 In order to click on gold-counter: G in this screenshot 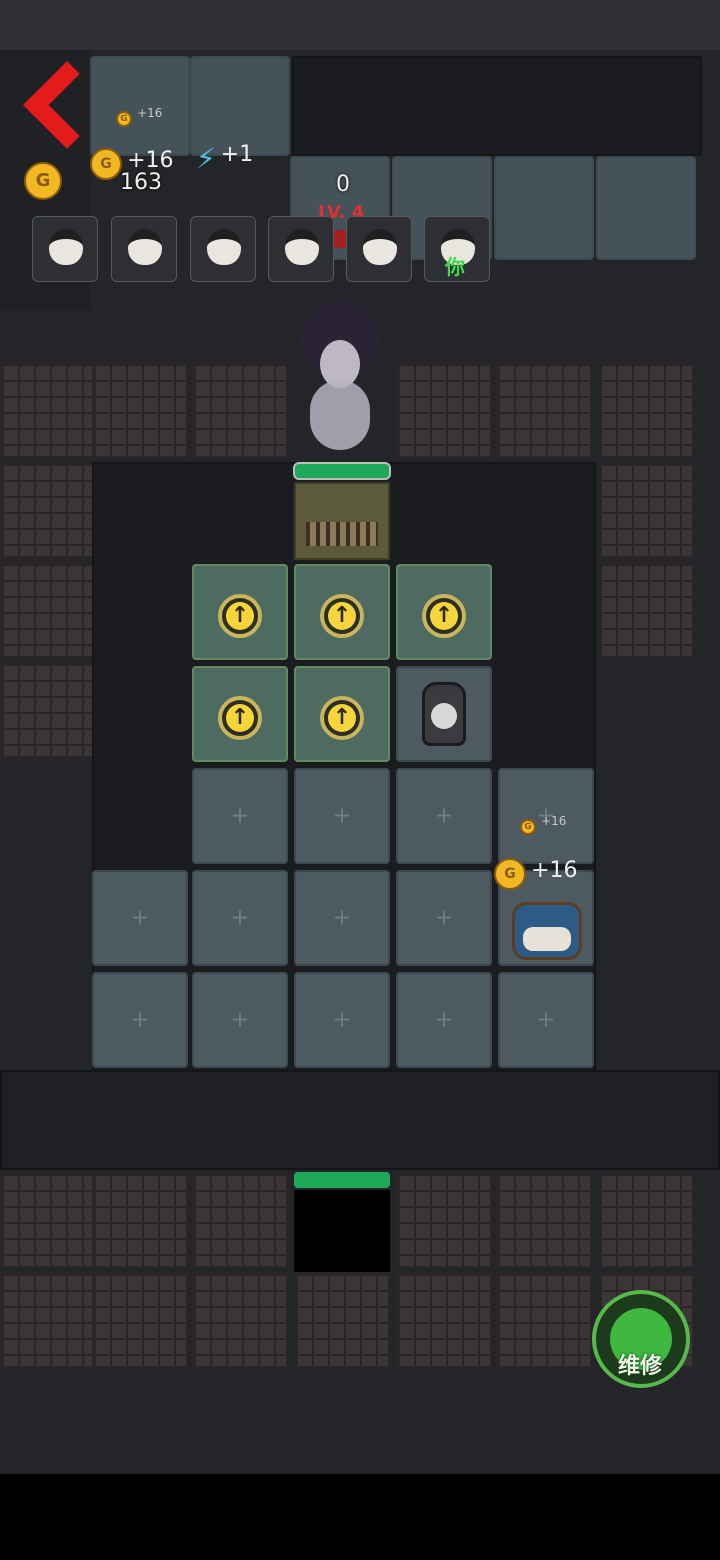, I will do `click(43, 181)`.